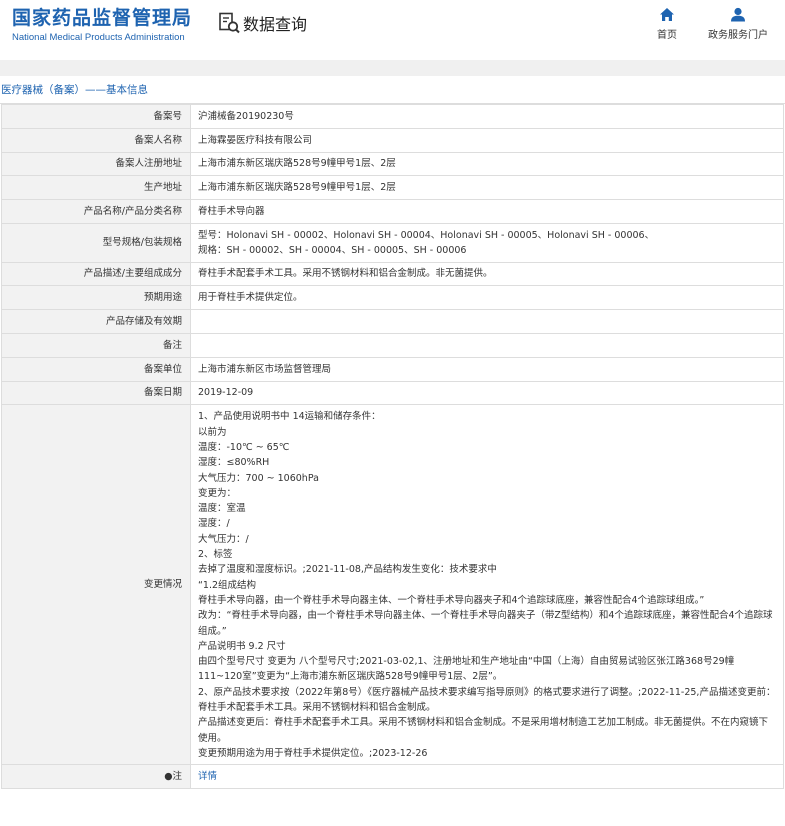 The width and height of the screenshot is (785, 826). Describe the element at coordinates (487, 116) in the screenshot. I see `field-value: 沪浦械备20190230号` at that location.